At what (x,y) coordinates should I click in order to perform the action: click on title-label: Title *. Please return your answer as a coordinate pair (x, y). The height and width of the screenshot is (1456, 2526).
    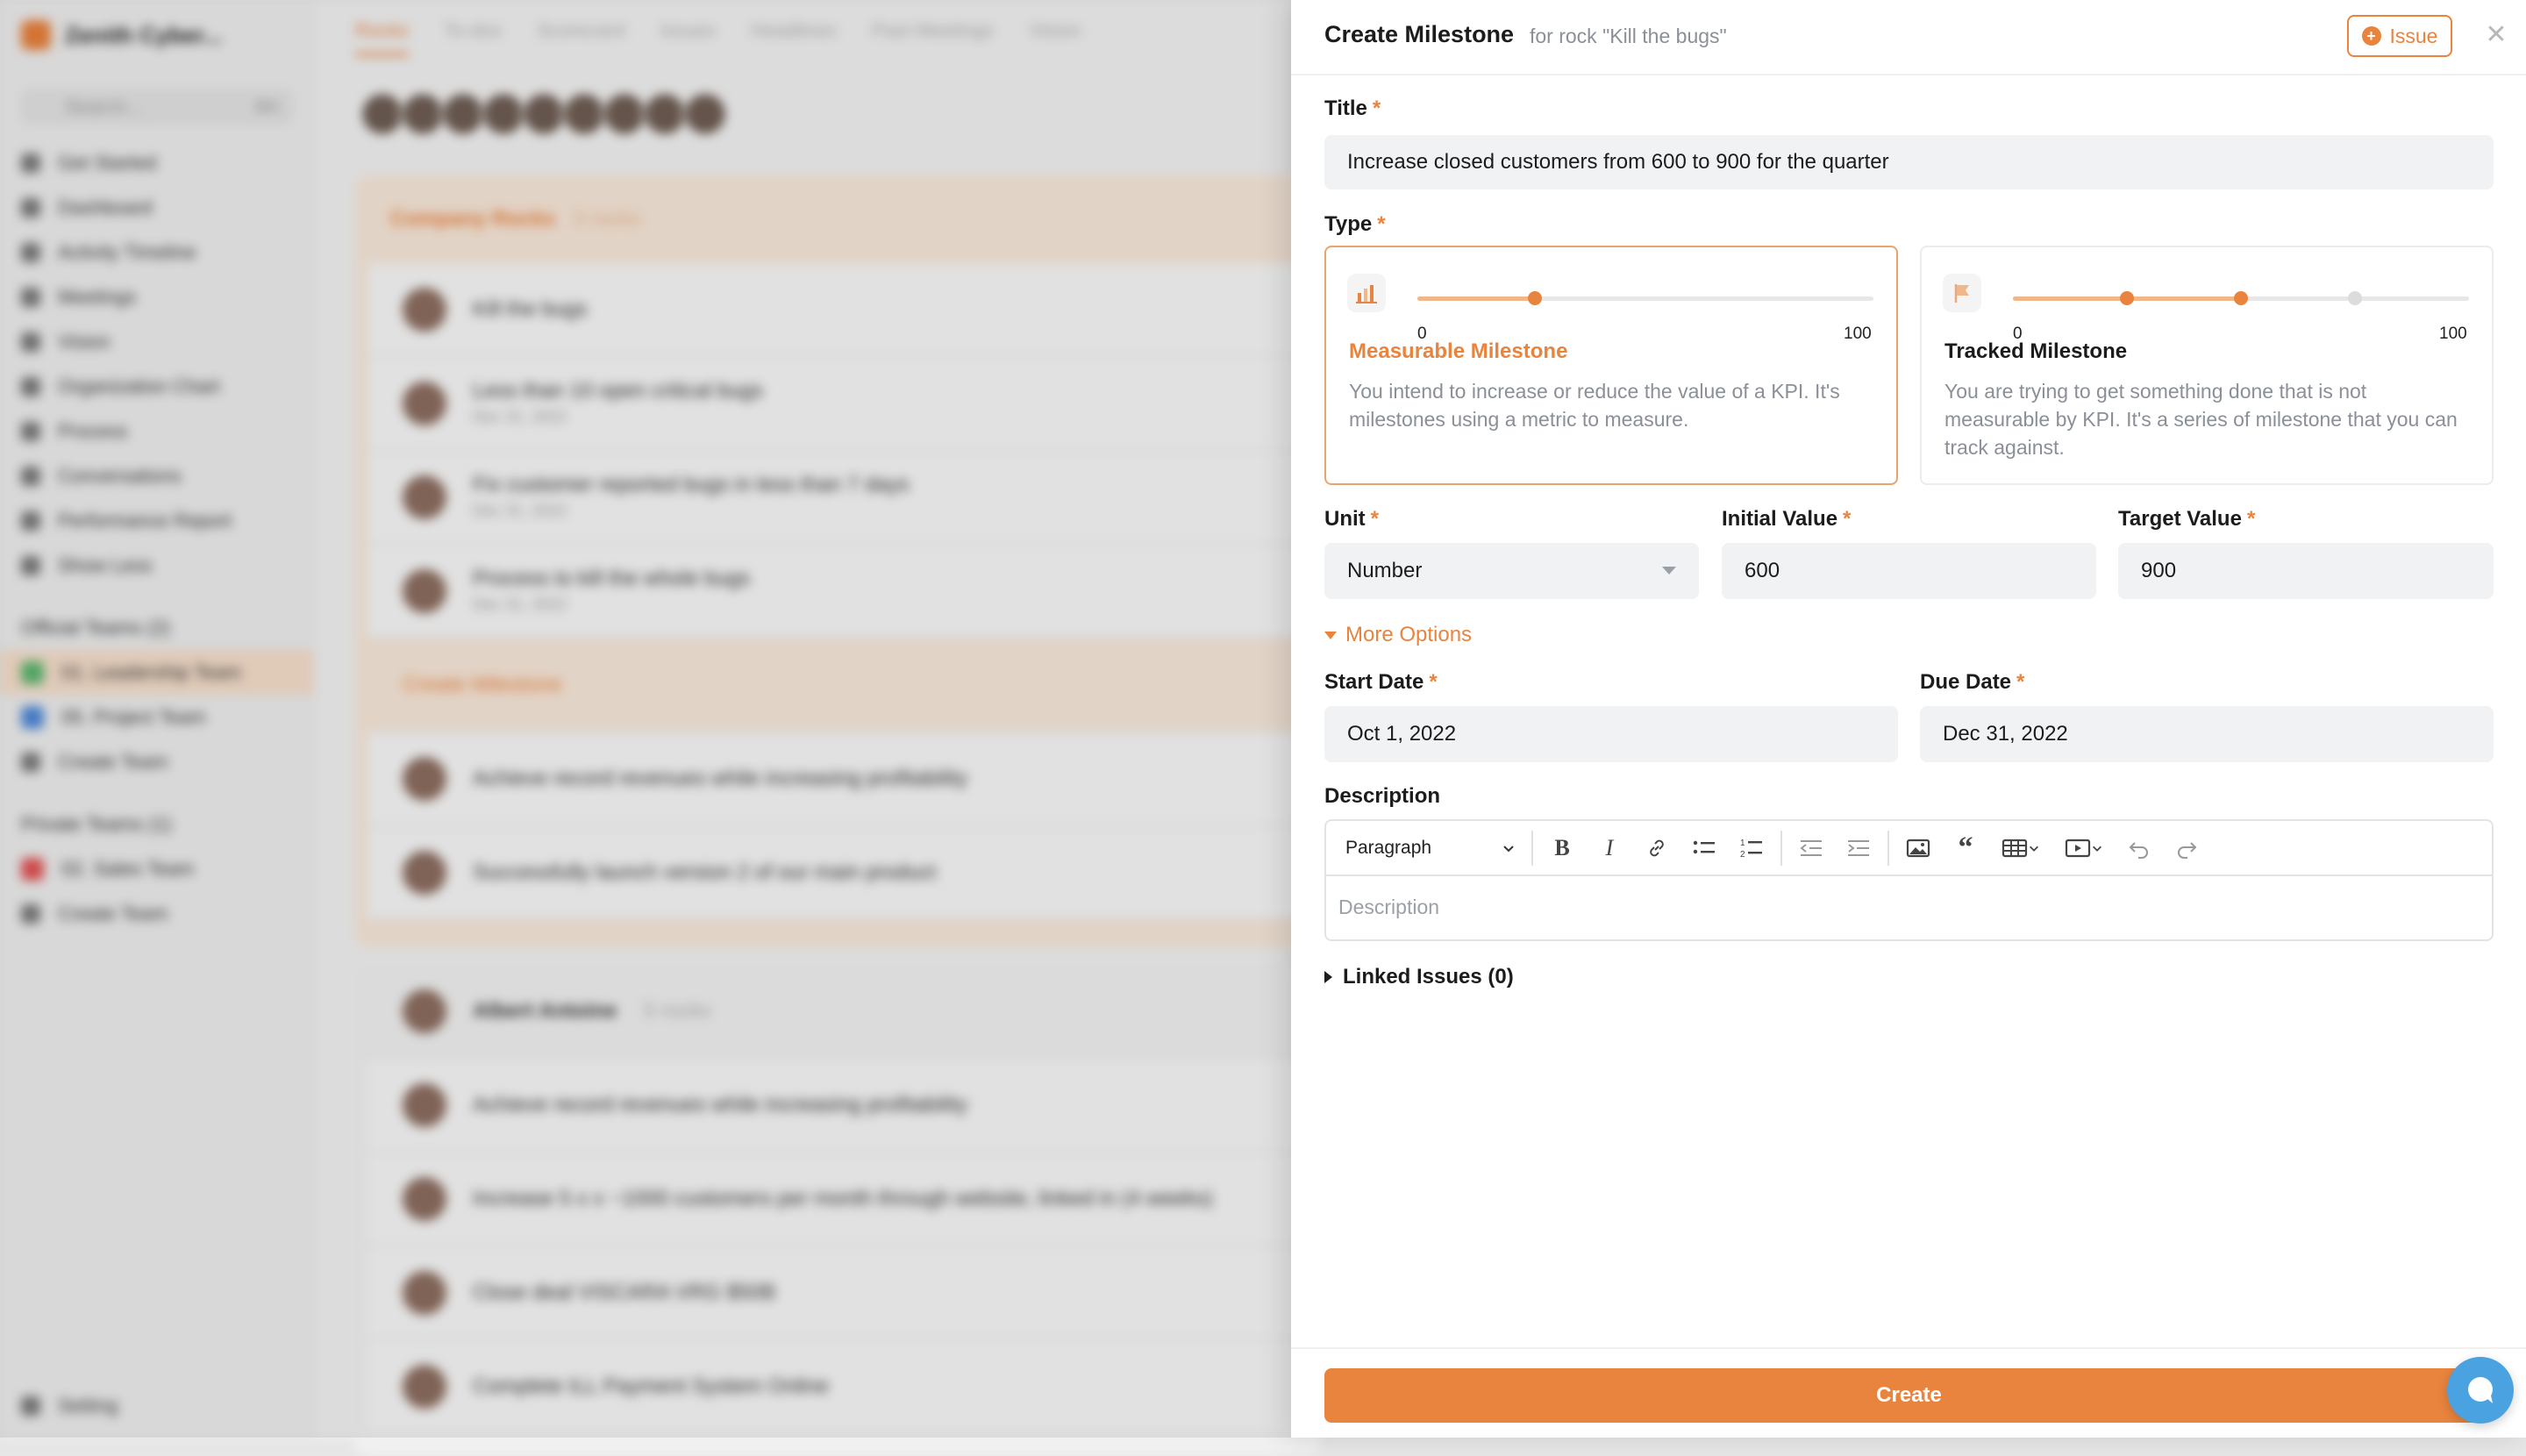
    Looking at the image, I should click on (1352, 108).